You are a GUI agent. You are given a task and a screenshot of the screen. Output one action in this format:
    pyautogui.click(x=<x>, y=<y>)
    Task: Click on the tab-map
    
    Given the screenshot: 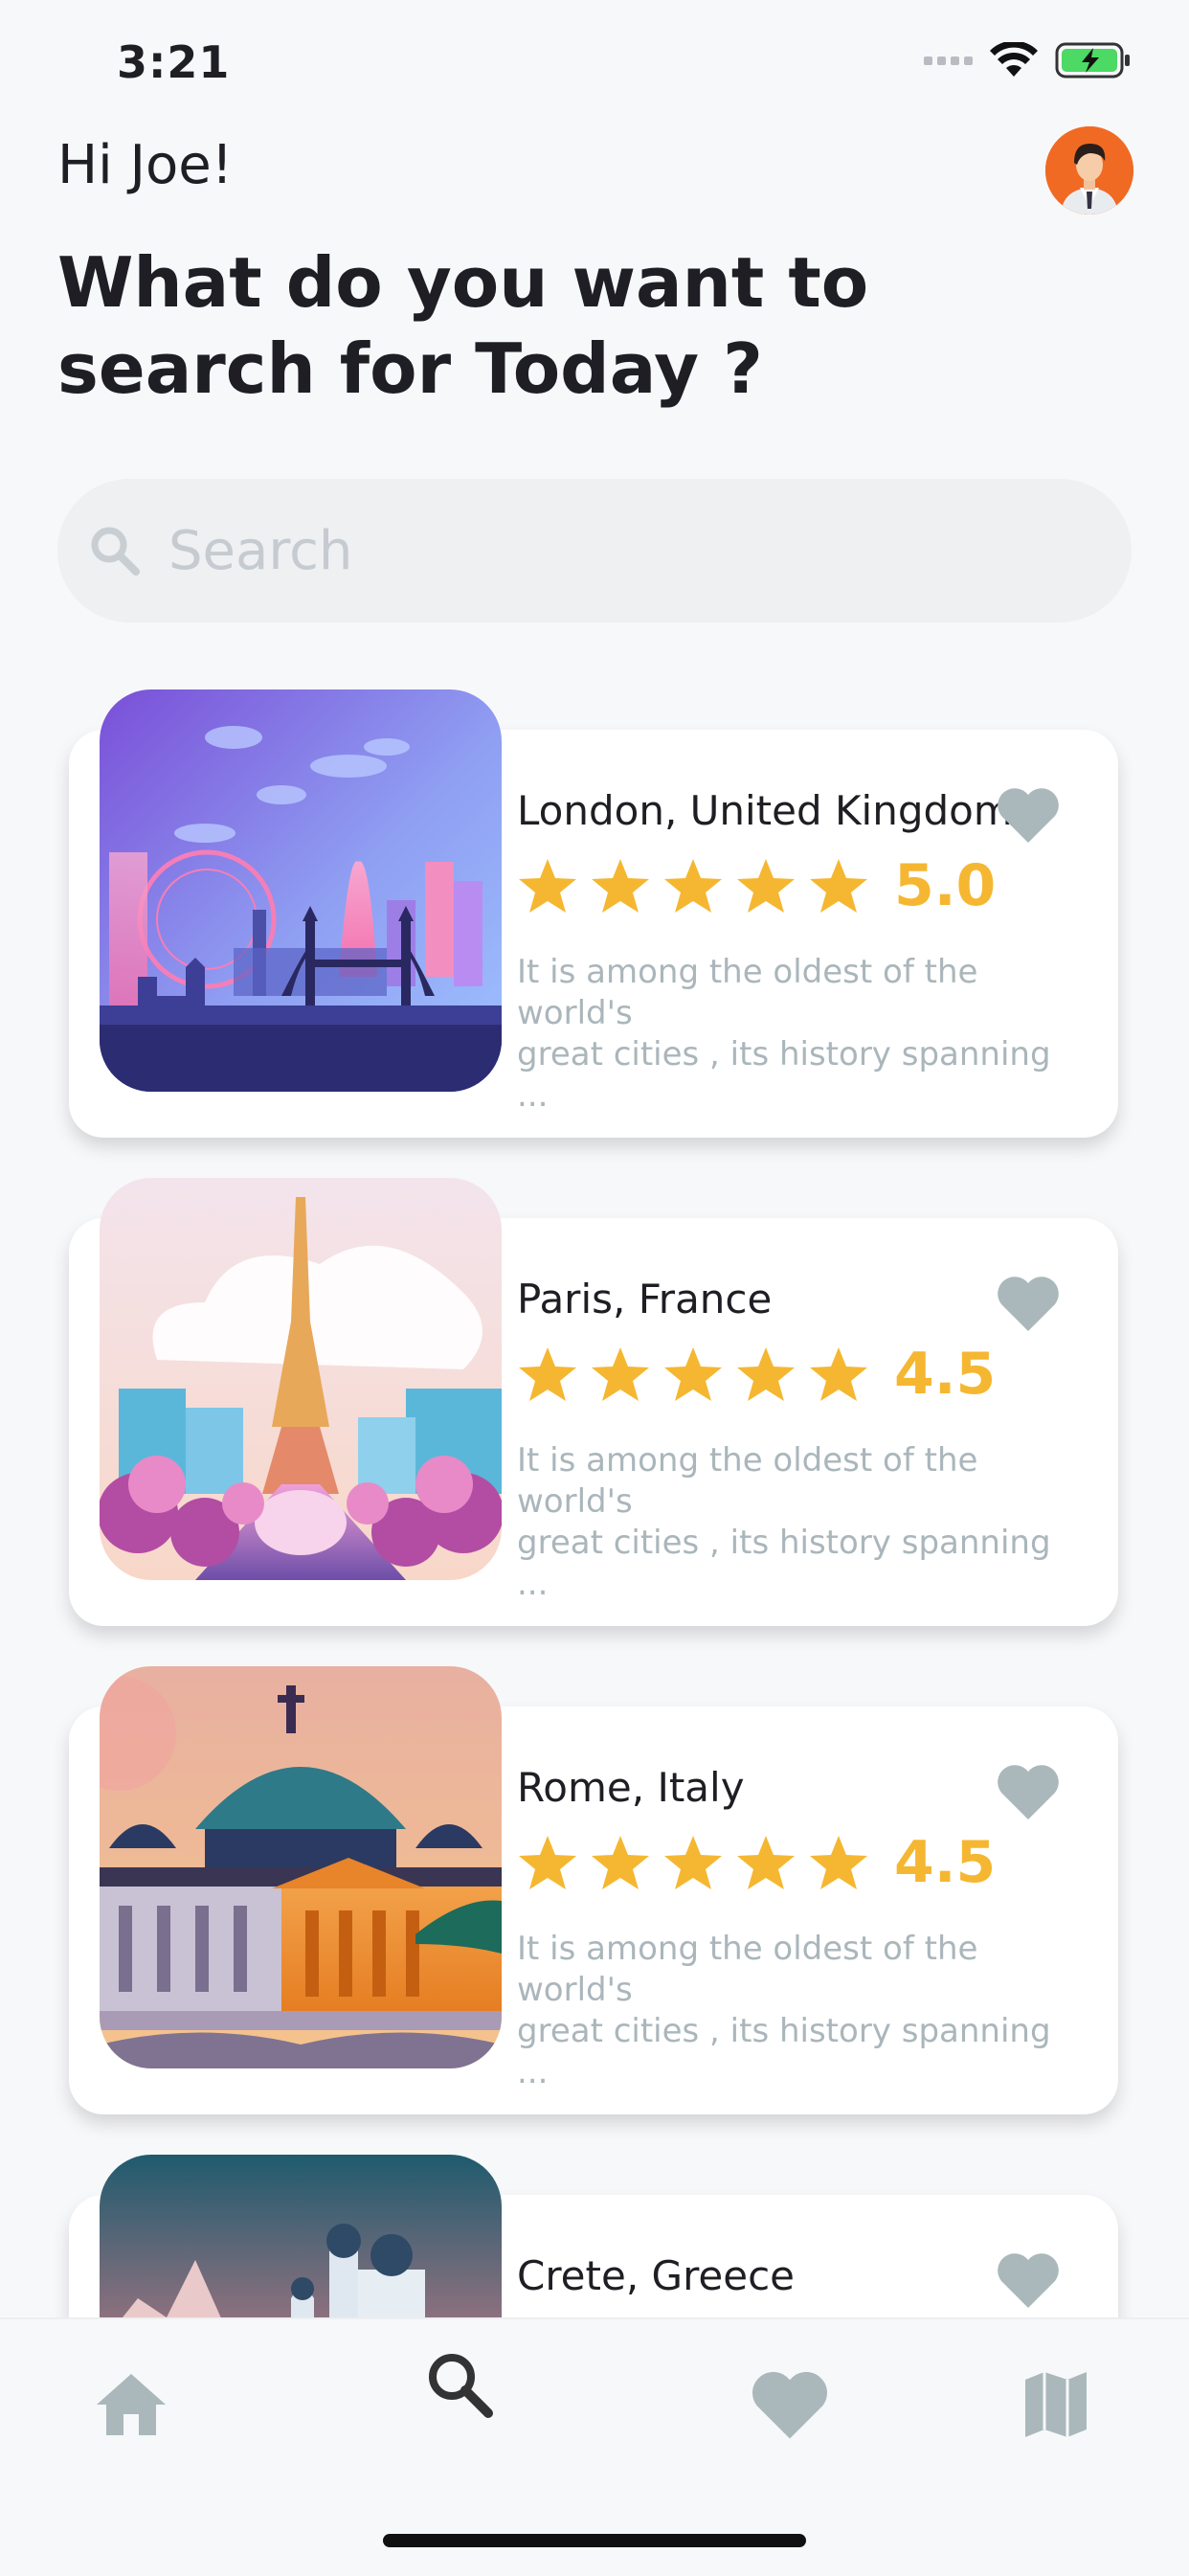 What is the action you would take?
    pyautogui.click(x=1056, y=2404)
    